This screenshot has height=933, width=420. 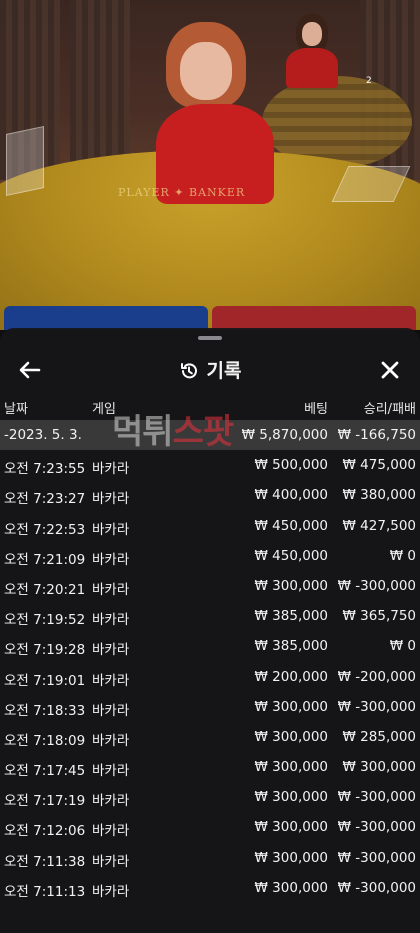 I want to click on table-row: 오전 7:21:09 바카라 ₩ 450,000 ₩ 0, so click(x=210, y=556).